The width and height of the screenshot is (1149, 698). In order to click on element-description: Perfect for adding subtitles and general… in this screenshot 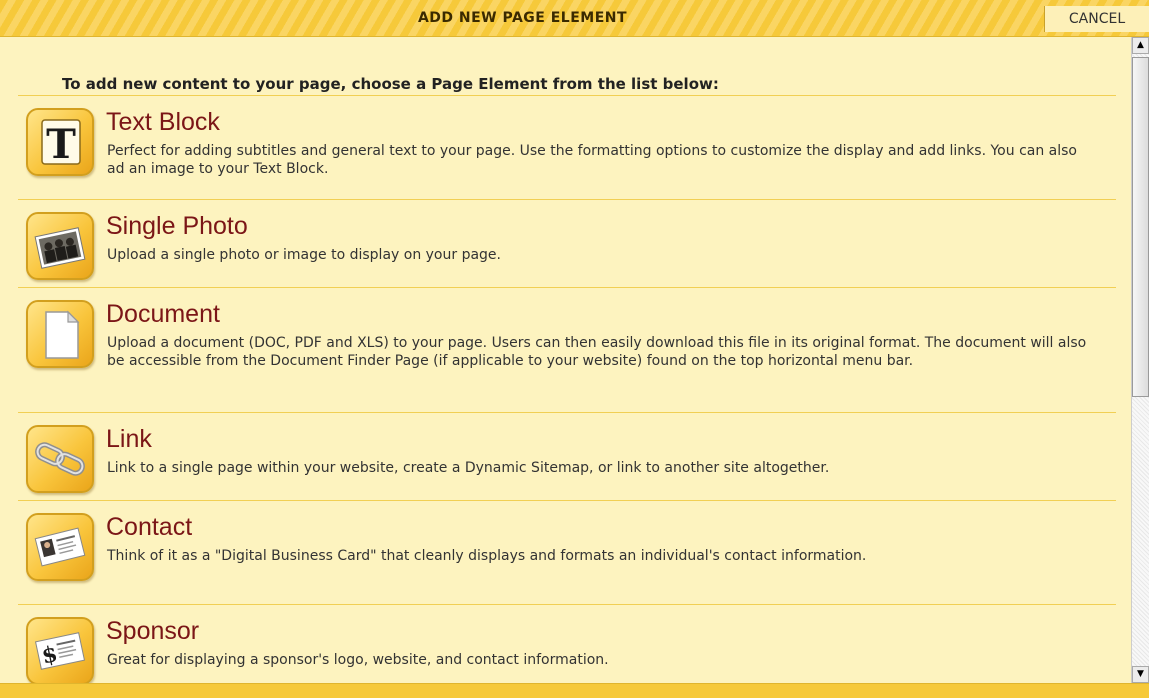, I will do `click(592, 160)`.